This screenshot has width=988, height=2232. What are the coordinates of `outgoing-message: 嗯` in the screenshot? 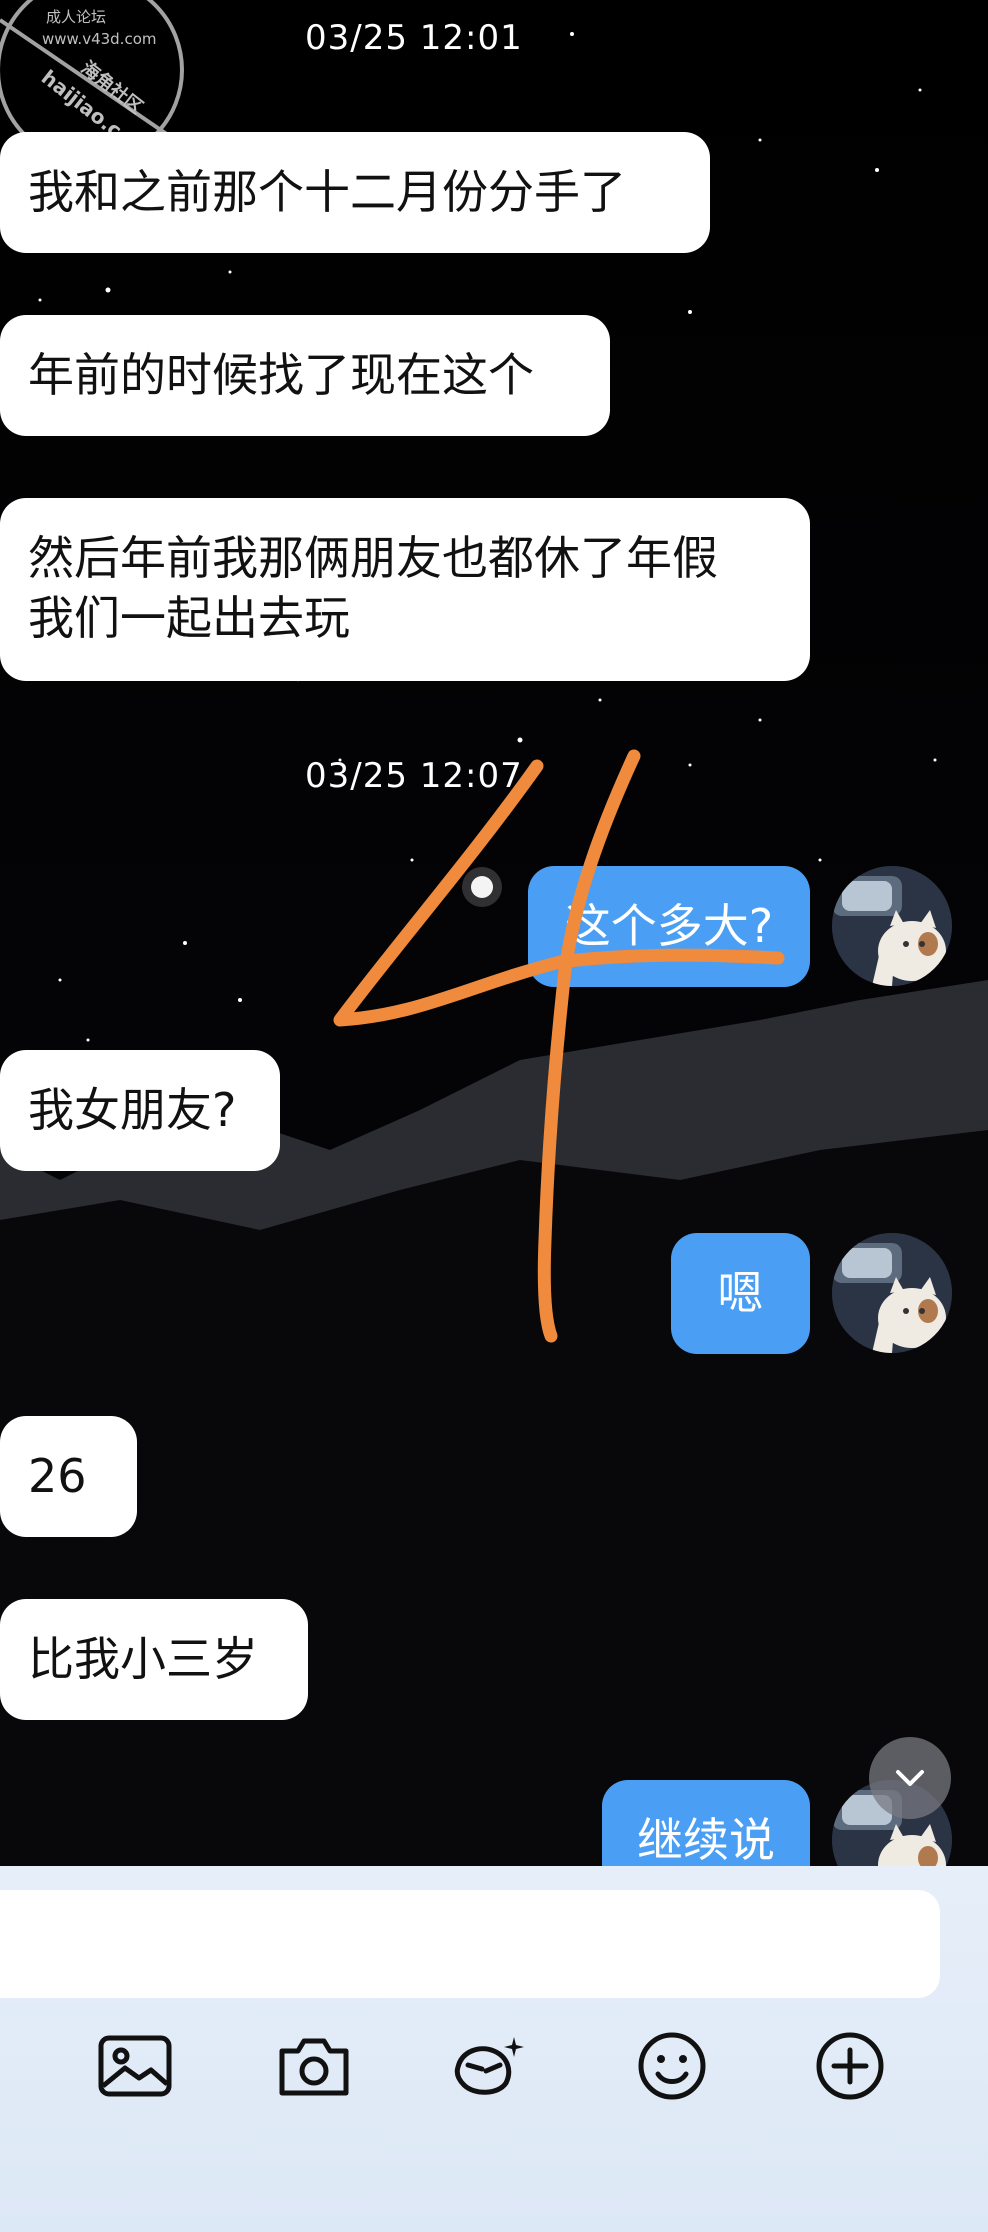 It's located at (740, 1293).